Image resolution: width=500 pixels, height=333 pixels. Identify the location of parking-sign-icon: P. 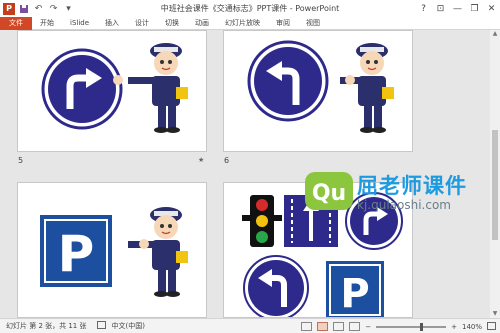
(76, 251).